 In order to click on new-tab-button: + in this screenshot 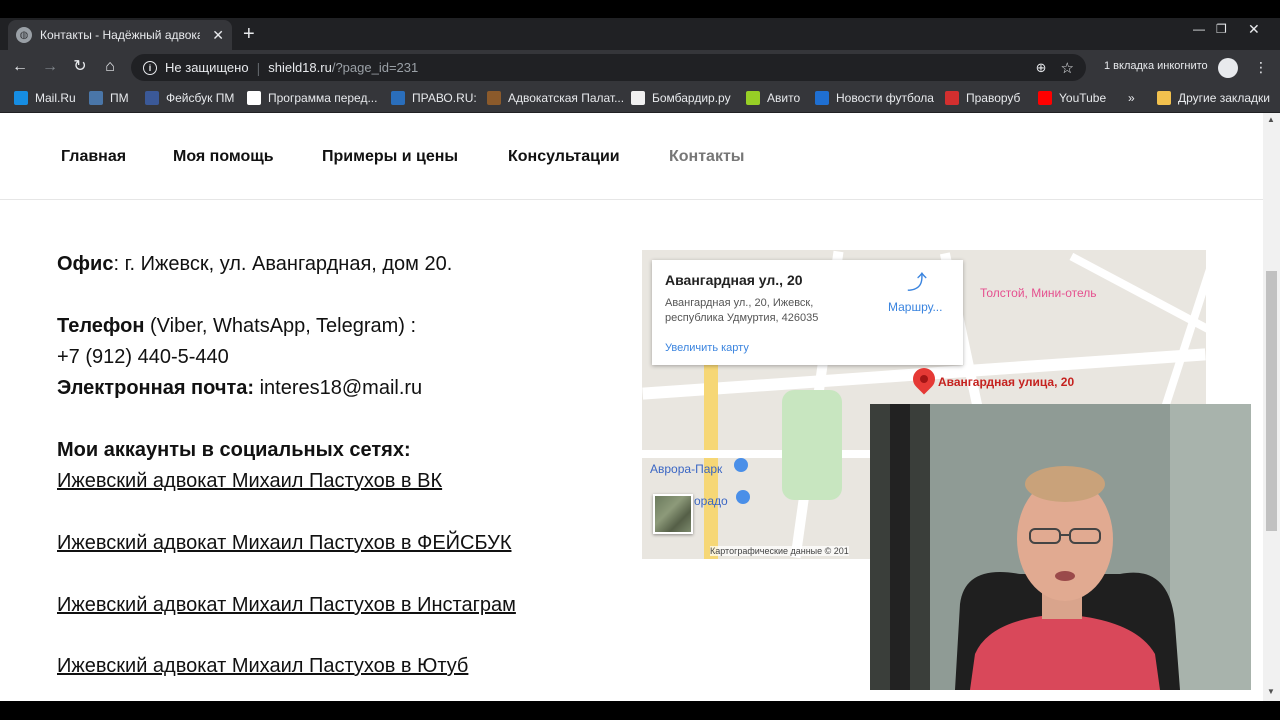, I will do `click(249, 34)`.